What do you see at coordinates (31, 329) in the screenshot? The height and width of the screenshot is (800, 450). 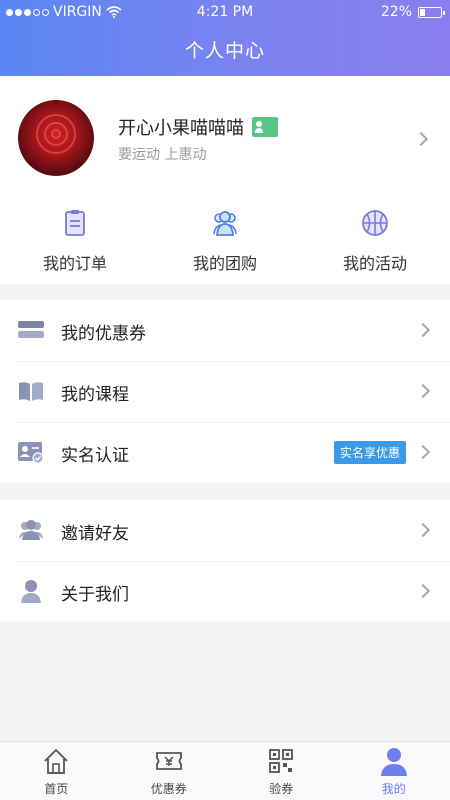 I see `coupon-icon` at bounding box center [31, 329].